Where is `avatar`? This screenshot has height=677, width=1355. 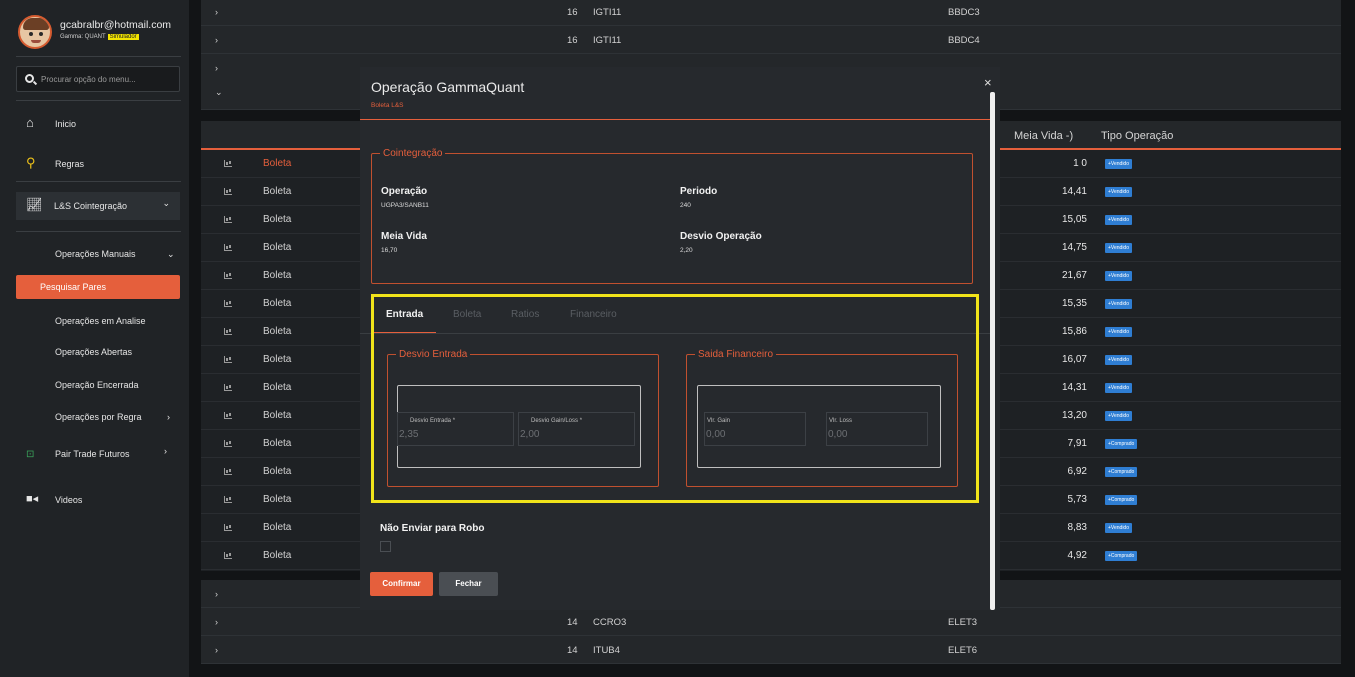 avatar is located at coordinates (35, 32).